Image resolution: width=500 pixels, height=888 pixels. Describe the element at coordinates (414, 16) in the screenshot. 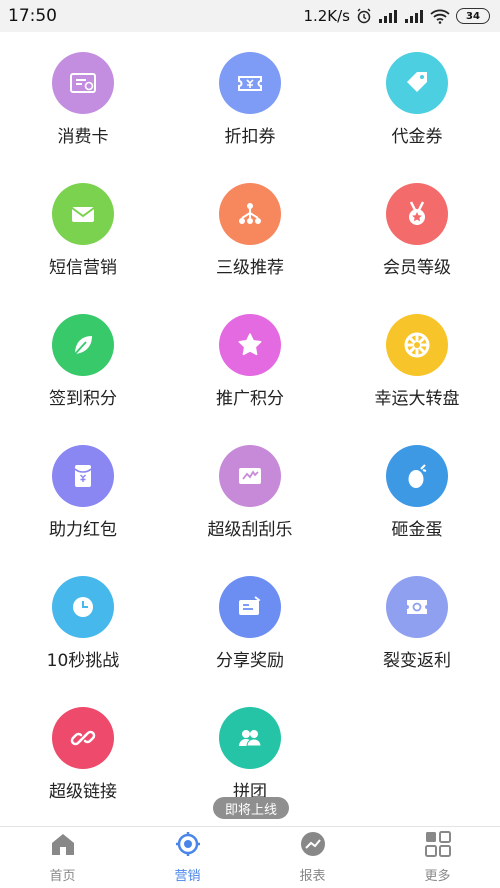

I see `signal-icon` at that location.